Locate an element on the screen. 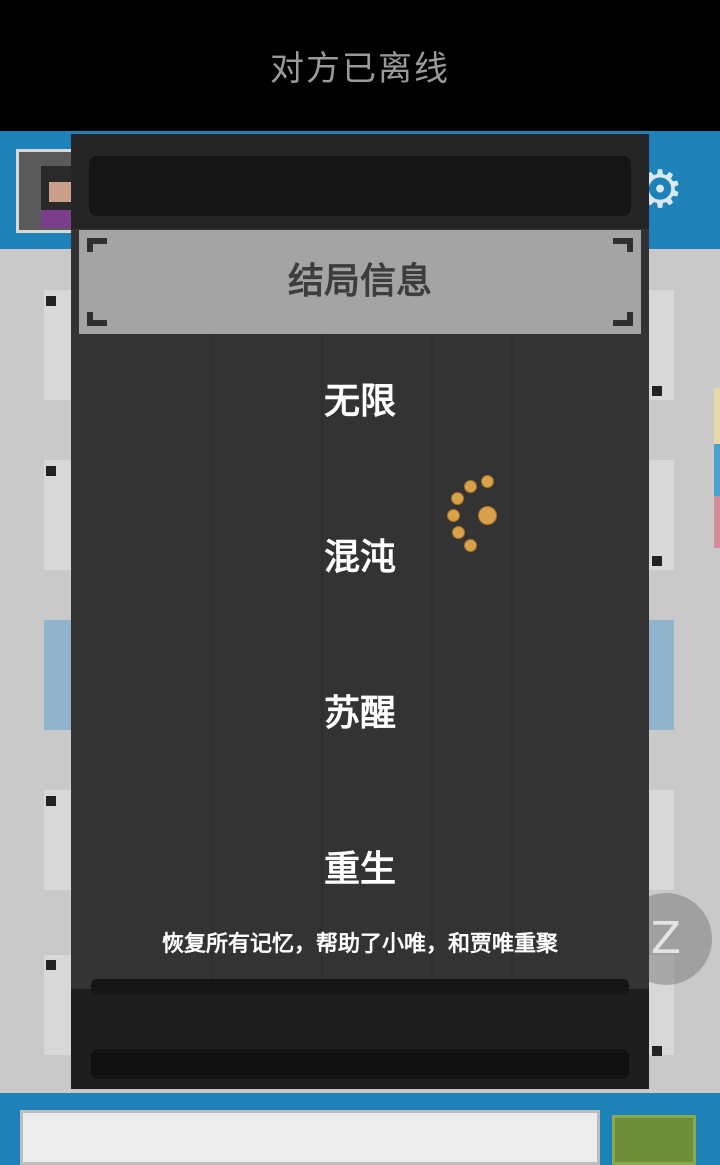  ending-option-infinite: 无限 is located at coordinates (360, 398).